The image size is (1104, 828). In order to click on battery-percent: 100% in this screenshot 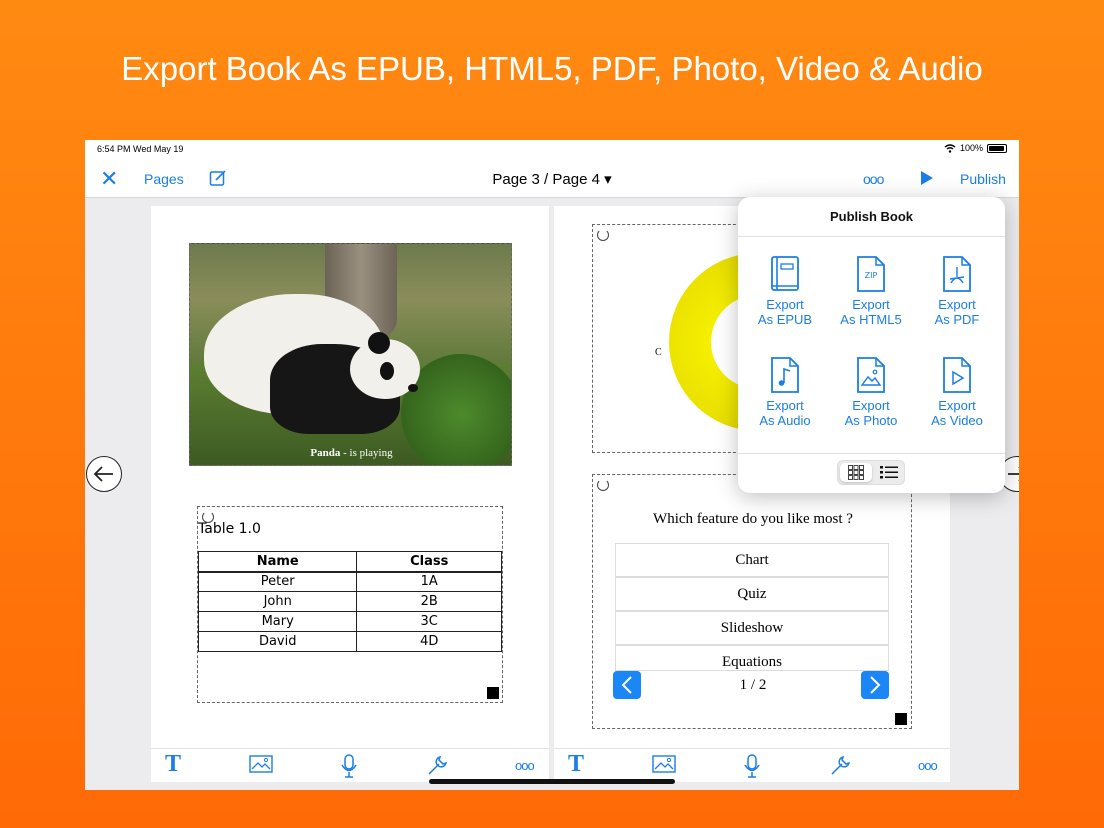, I will do `click(971, 148)`.